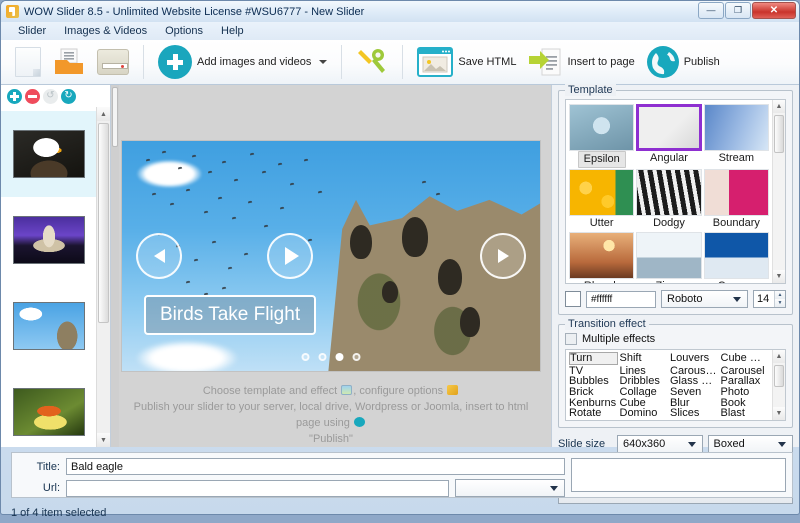 This screenshot has width=800, height=523. What do you see at coordinates (745, 402) in the screenshot?
I see `effect-item: Book` at bounding box center [745, 402].